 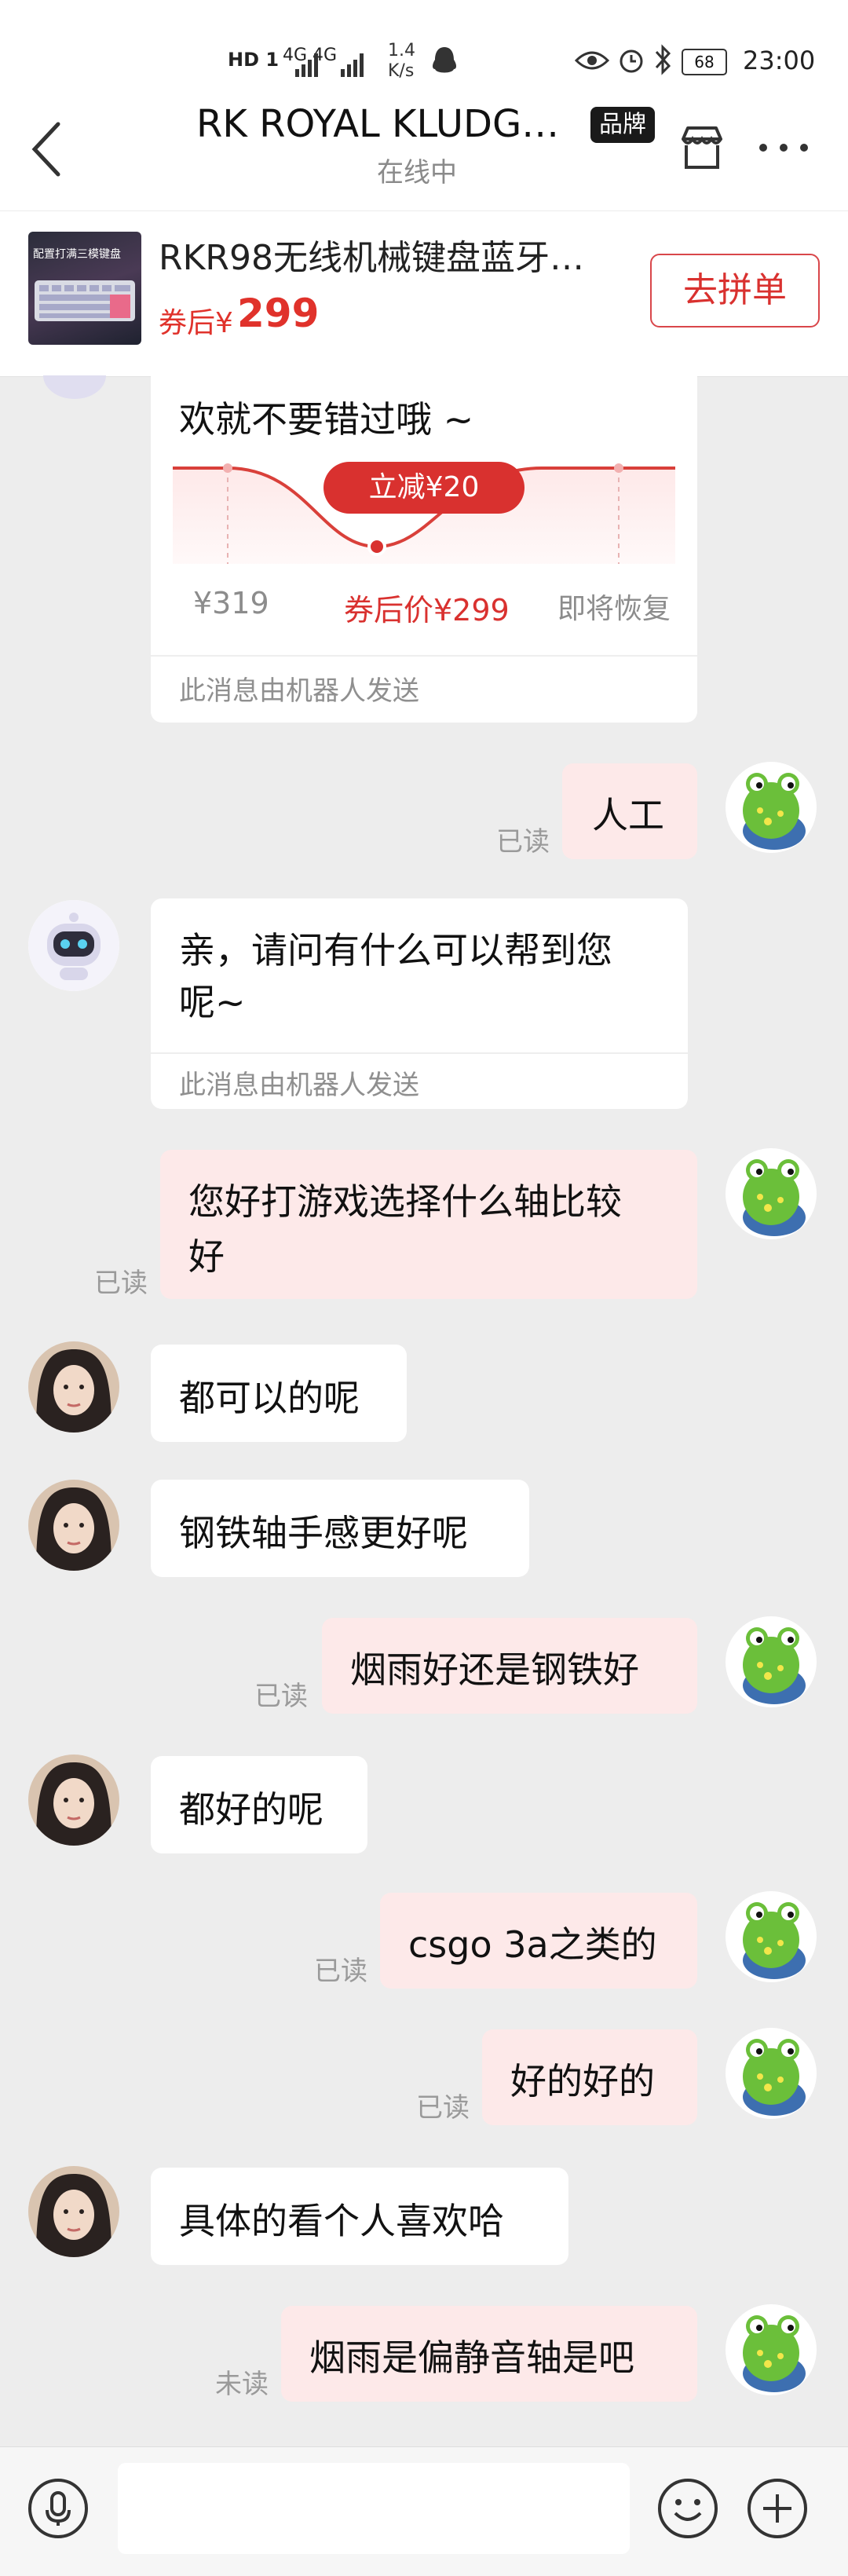 I want to click on battery-level: 68, so click(x=705, y=62).